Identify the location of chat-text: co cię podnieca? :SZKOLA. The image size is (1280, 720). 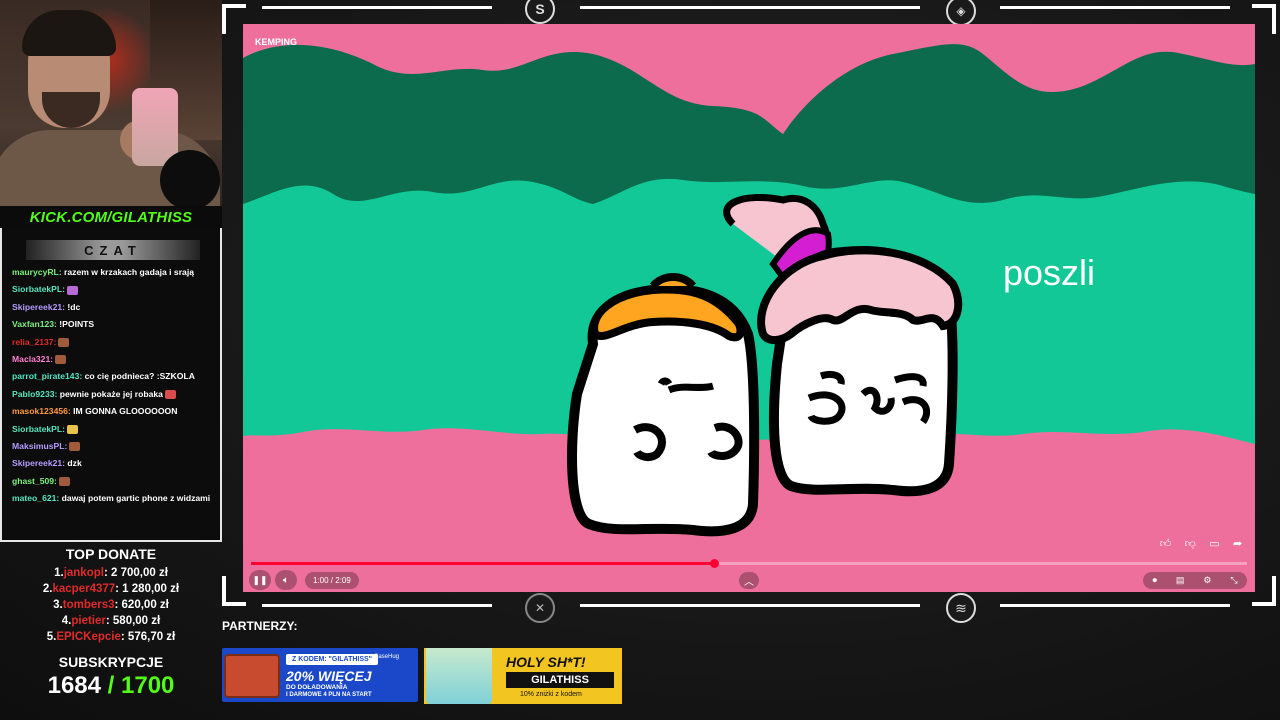
(138, 376).